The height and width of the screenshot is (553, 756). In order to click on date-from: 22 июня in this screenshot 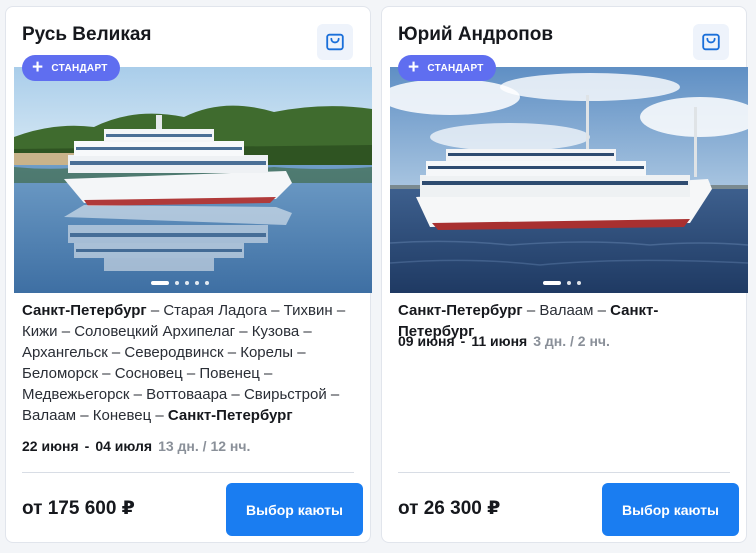, I will do `click(50, 446)`.